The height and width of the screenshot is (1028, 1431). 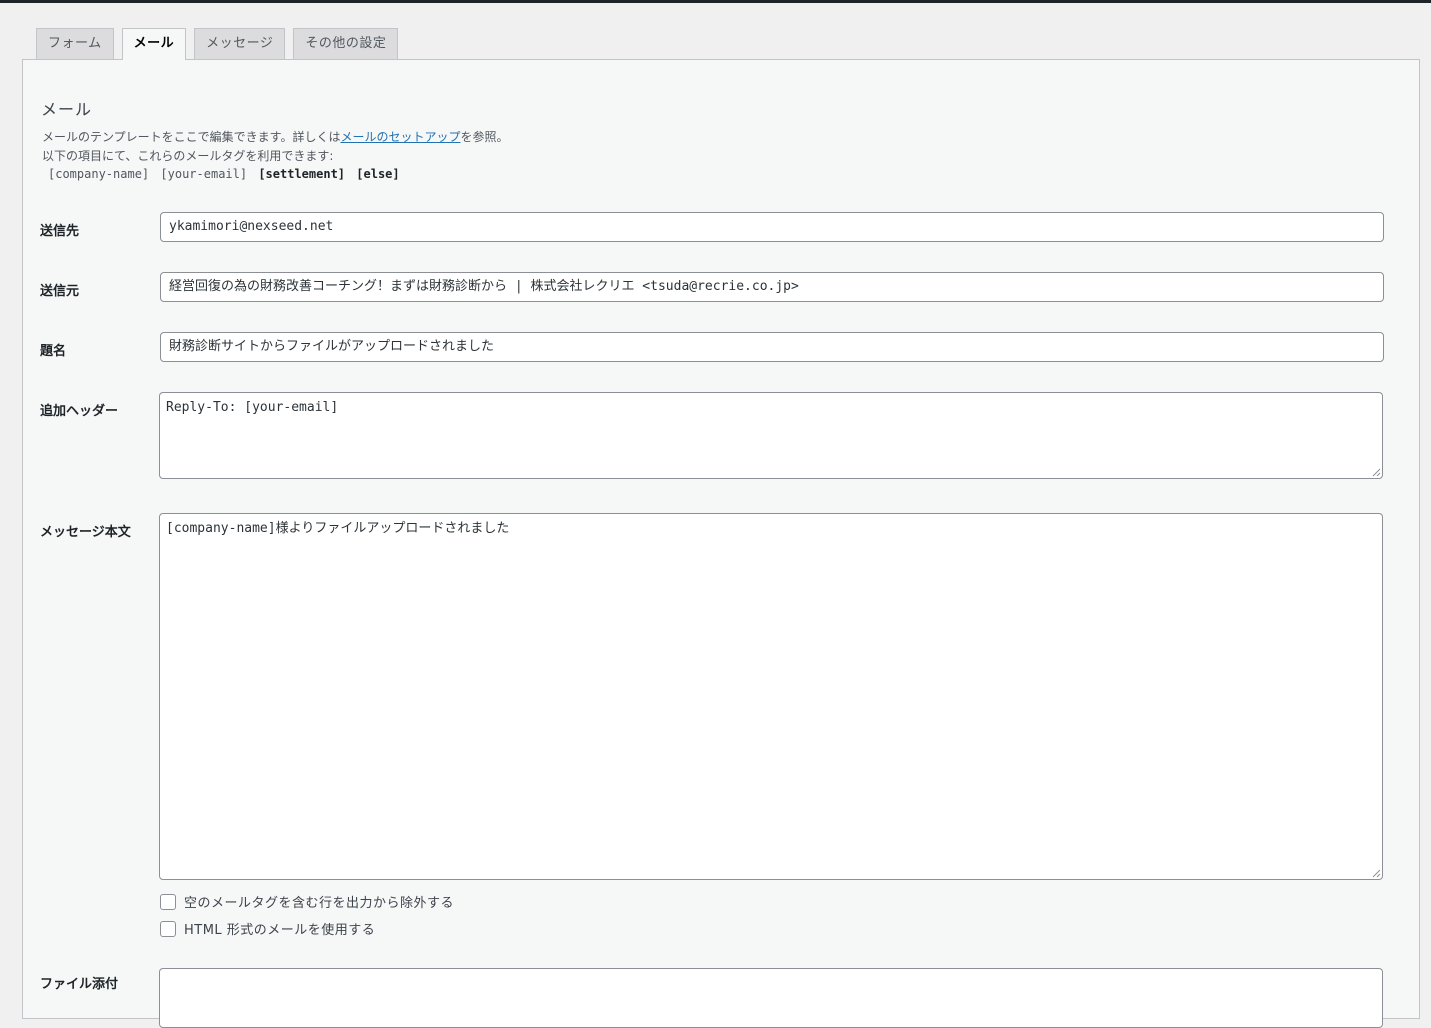 What do you see at coordinates (204, 174) in the screenshot?
I see `mail-tag: [your-email]` at bounding box center [204, 174].